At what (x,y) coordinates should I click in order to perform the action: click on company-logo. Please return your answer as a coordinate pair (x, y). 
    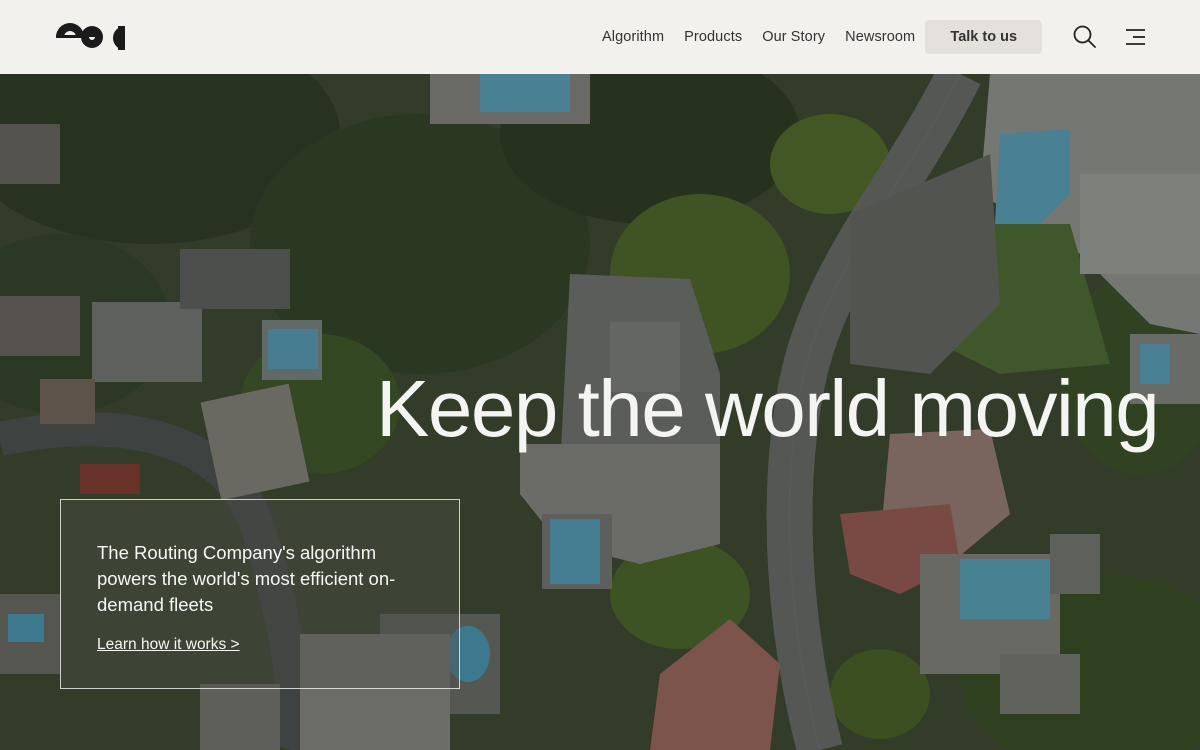
    Looking at the image, I should click on (91, 37).